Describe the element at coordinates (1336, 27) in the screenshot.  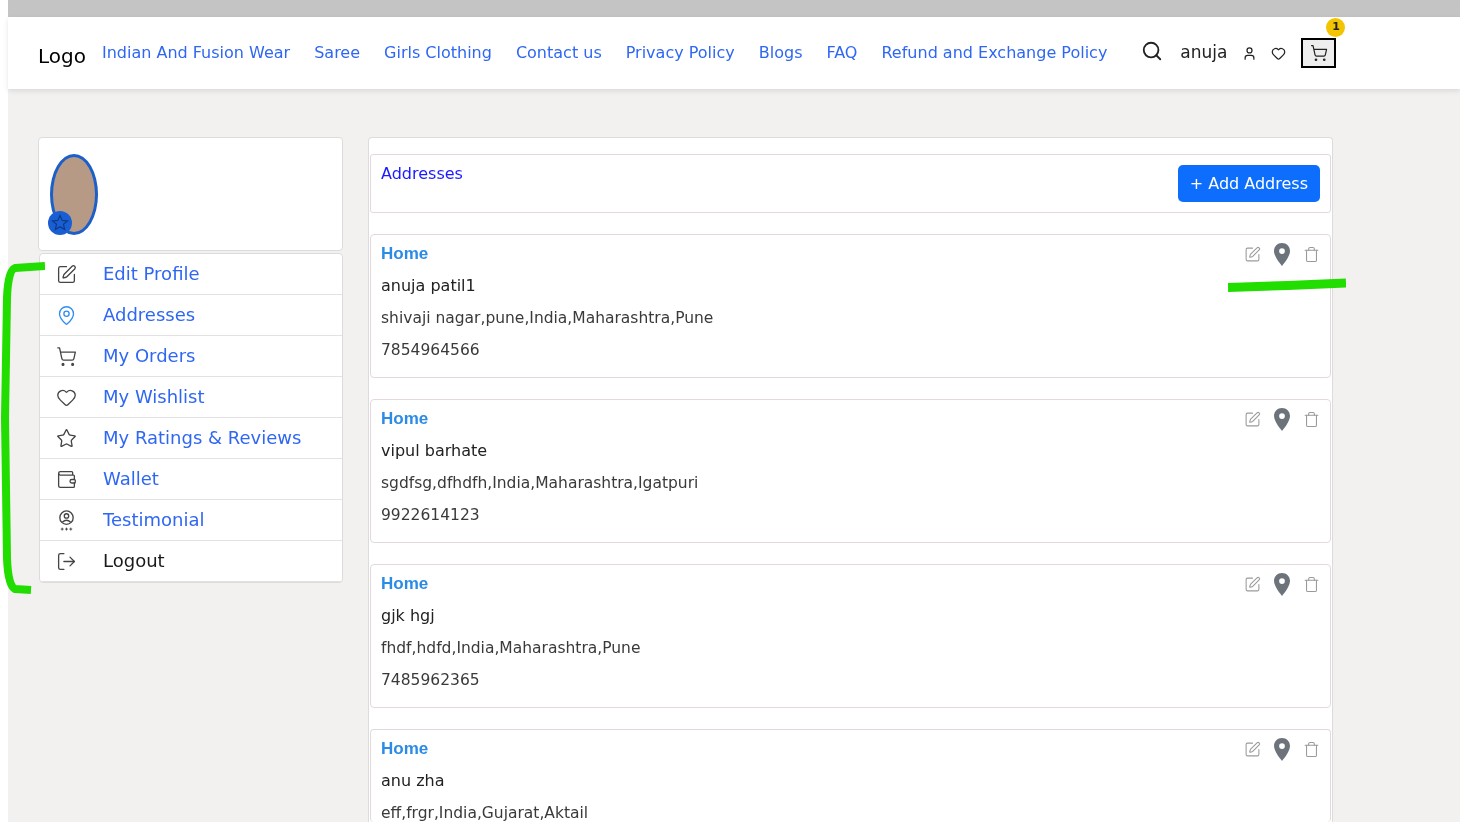
I see `cart-count-badge: 1` at that location.